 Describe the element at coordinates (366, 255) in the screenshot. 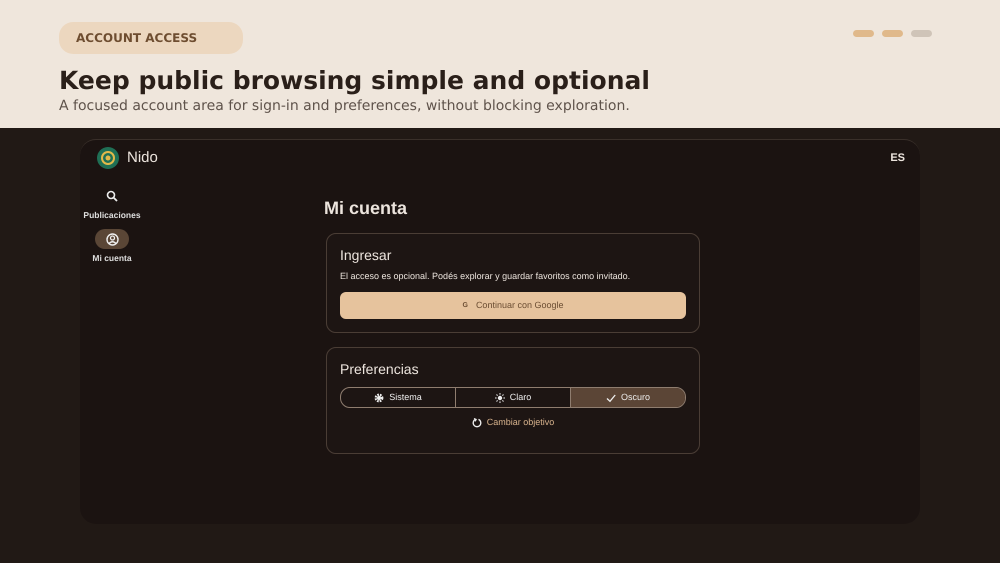

I see `card-title: Ingresar` at that location.